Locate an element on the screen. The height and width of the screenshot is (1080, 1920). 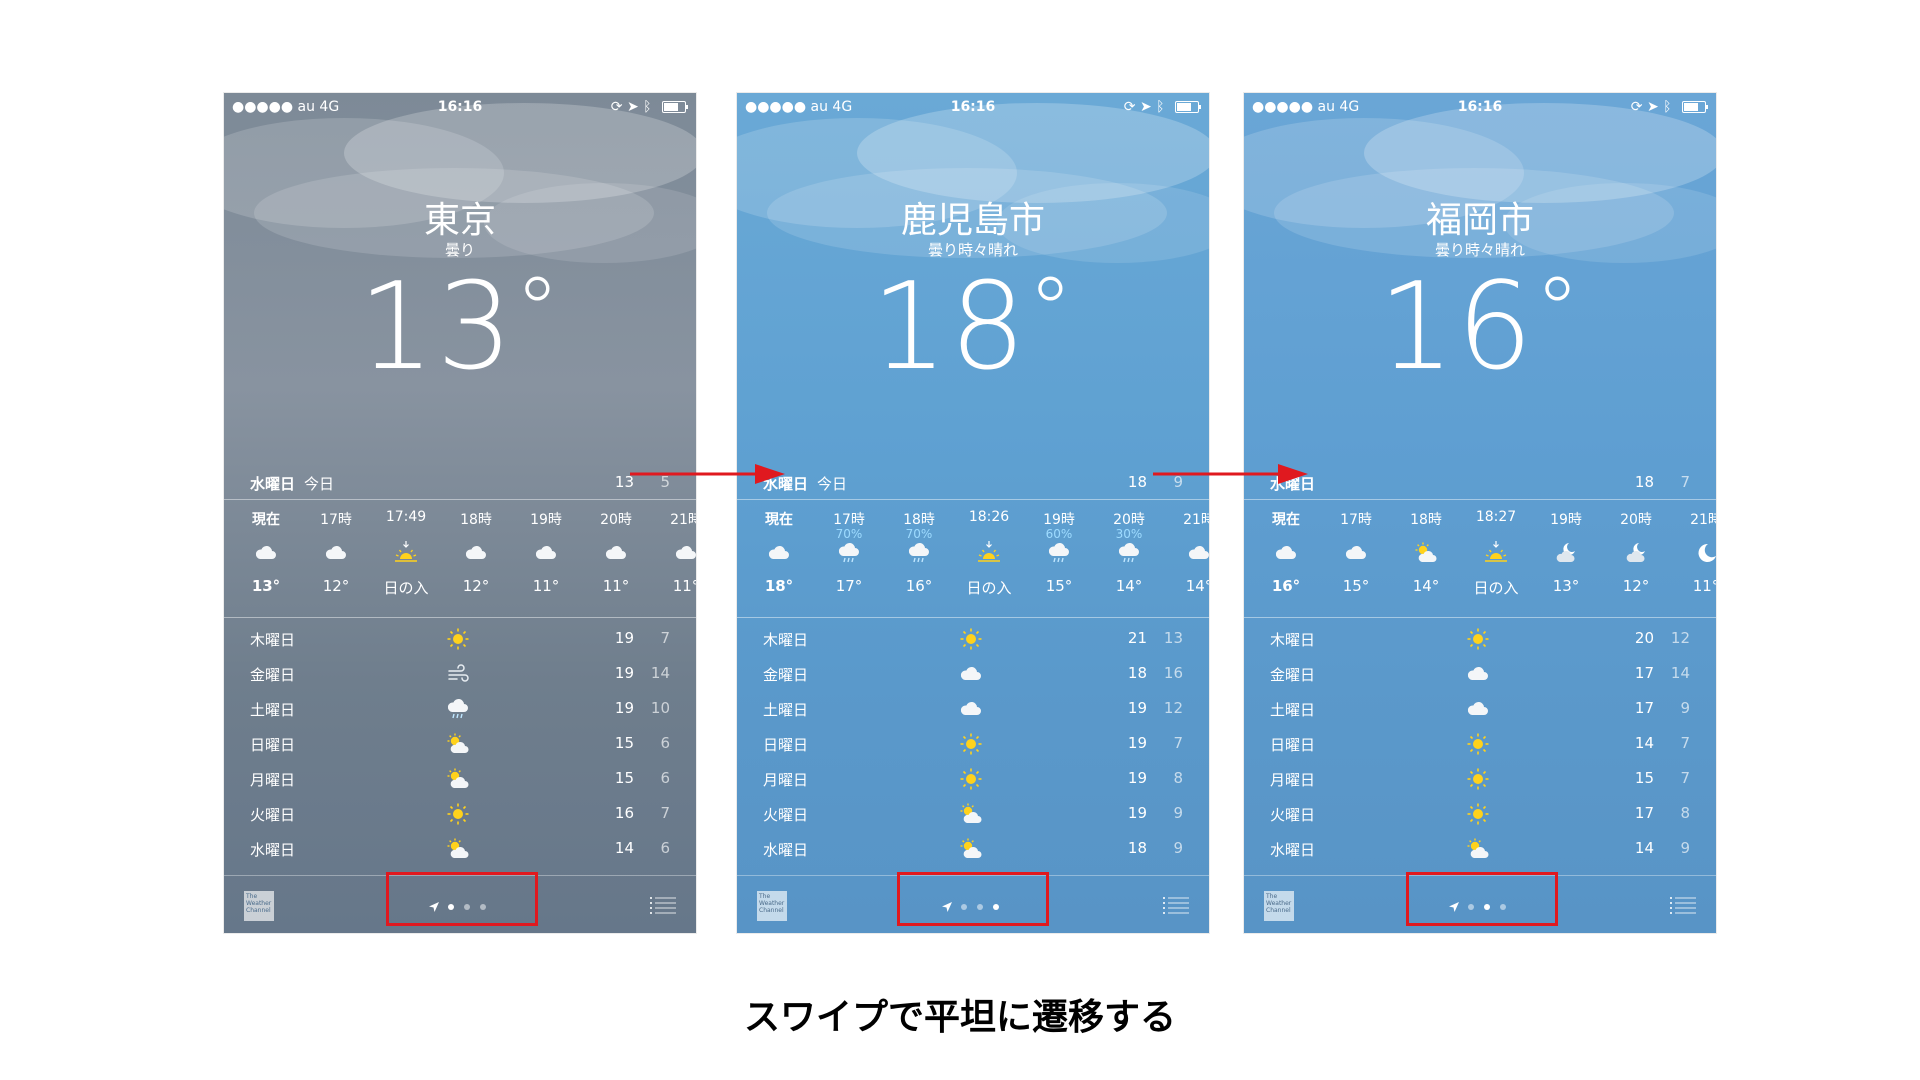
today-label: 今日 is located at coordinates (319, 484).